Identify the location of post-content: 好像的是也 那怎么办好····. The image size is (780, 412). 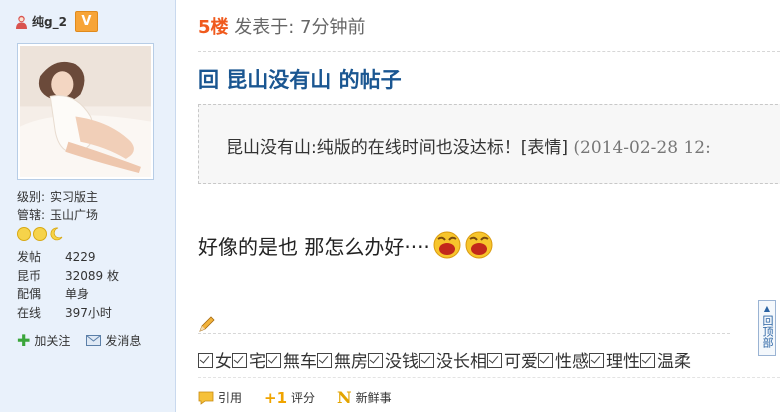
(346, 245).